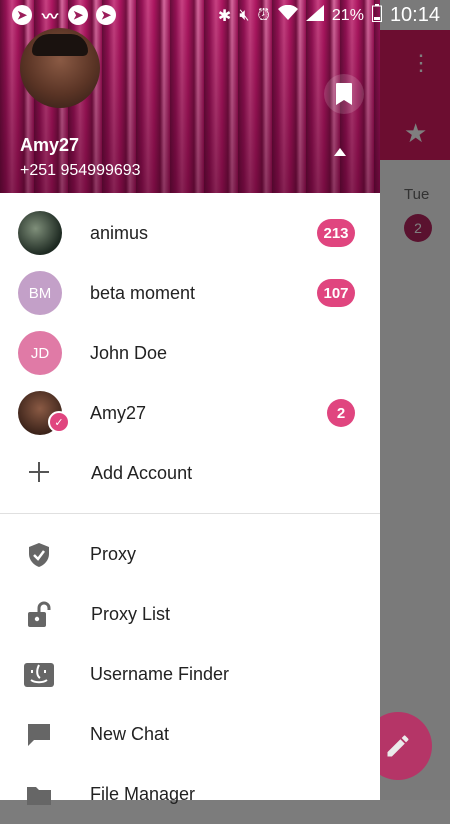 This screenshot has height=824, width=450. What do you see at coordinates (190, 614) in the screenshot?
I see `menu-item-proxy-list: Proxy List` at bounding box center [190, 614].